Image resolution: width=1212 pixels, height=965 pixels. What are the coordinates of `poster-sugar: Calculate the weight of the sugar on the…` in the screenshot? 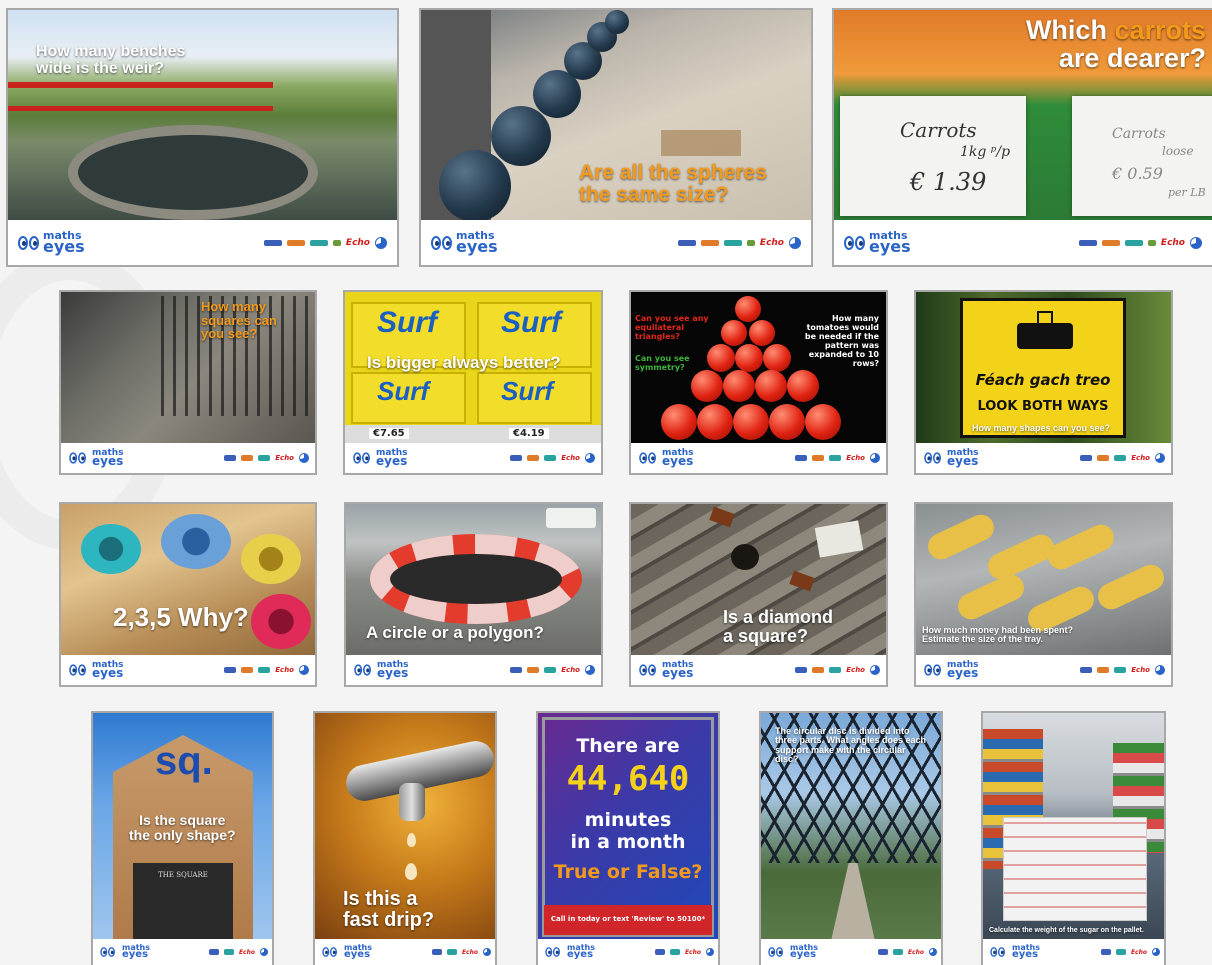 It's located at (1073, 838).